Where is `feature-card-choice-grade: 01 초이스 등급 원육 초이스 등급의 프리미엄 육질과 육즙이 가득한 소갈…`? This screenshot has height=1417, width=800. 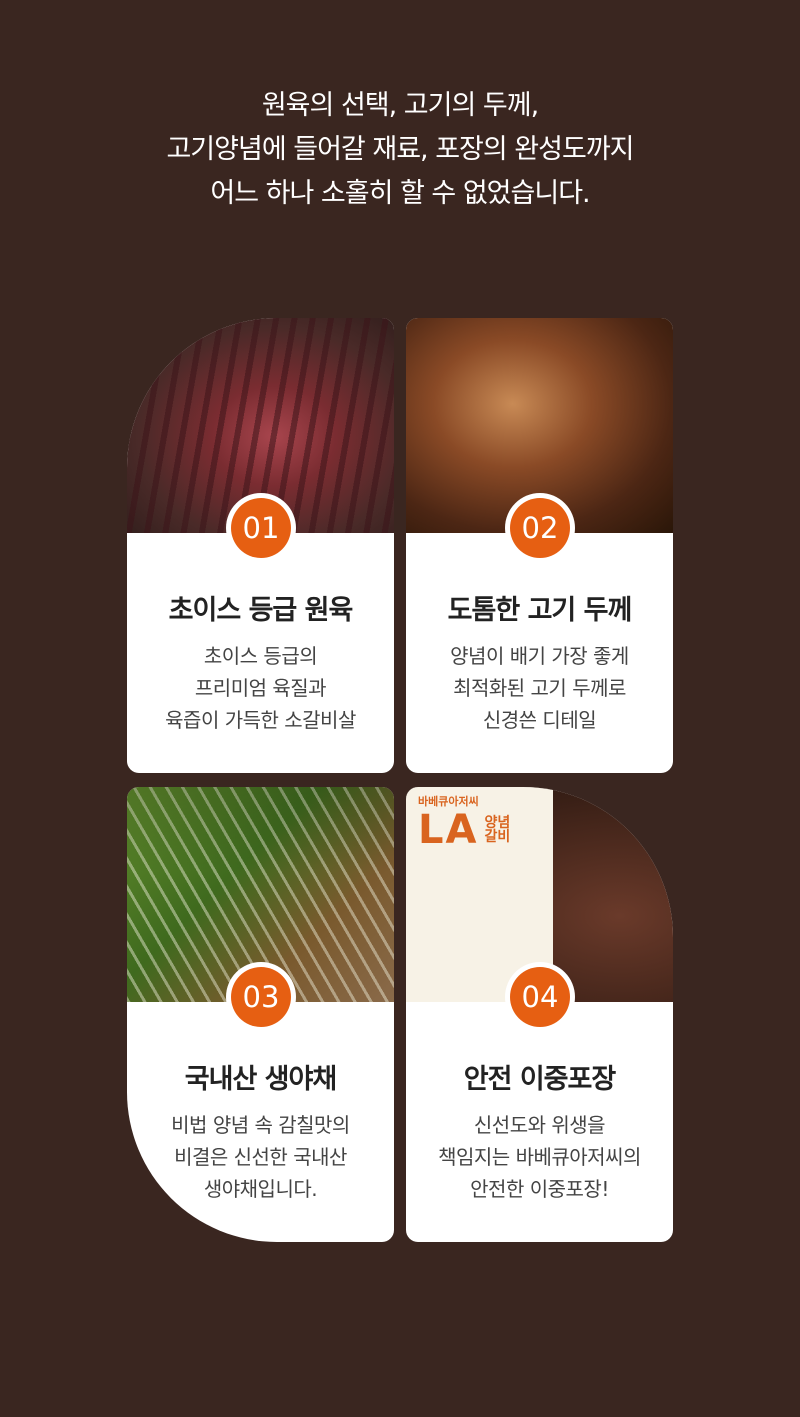 feature-card-choice-grade: 01 초이스 등급 원육 초이스 등급의 프리미엄 육질과 육즙이 가득한 소갈… is located at coordinates (260, 545).